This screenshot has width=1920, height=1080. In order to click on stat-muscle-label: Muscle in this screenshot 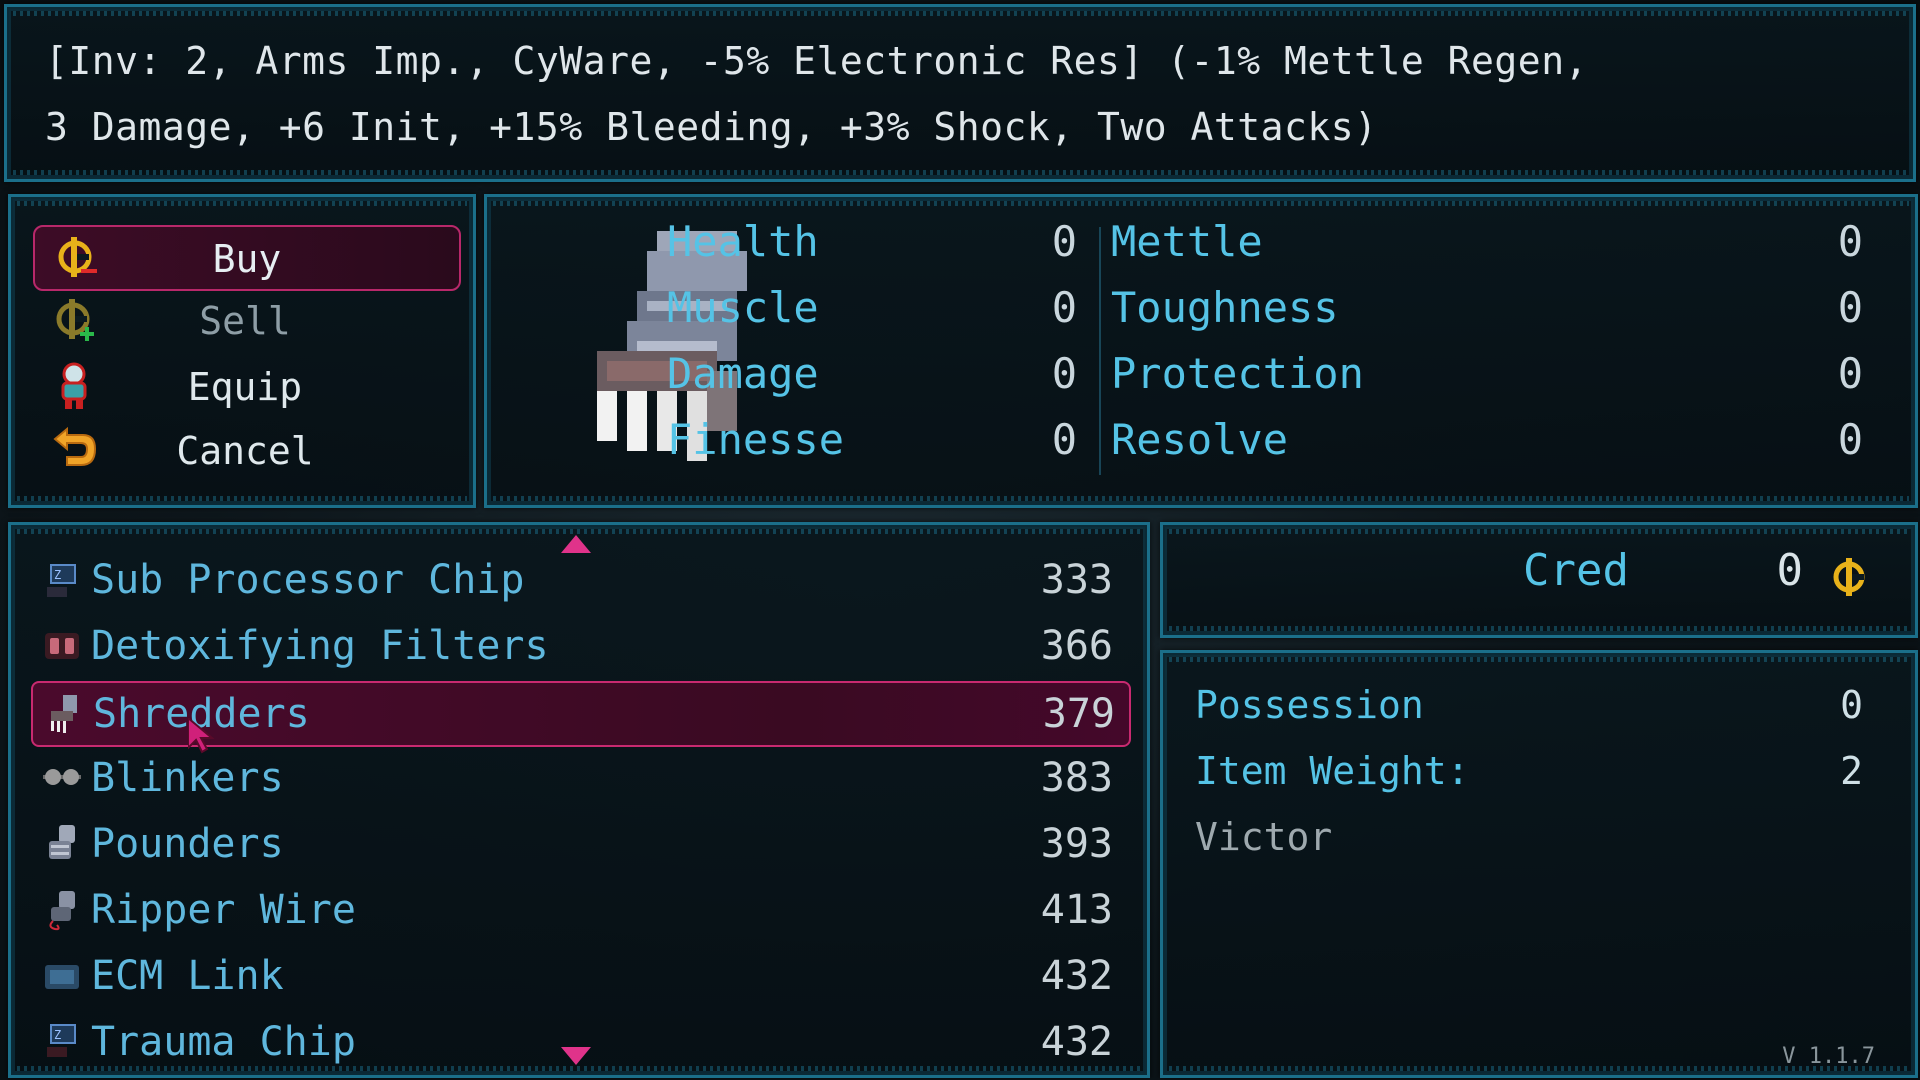, I will do `click(743, 307)`.